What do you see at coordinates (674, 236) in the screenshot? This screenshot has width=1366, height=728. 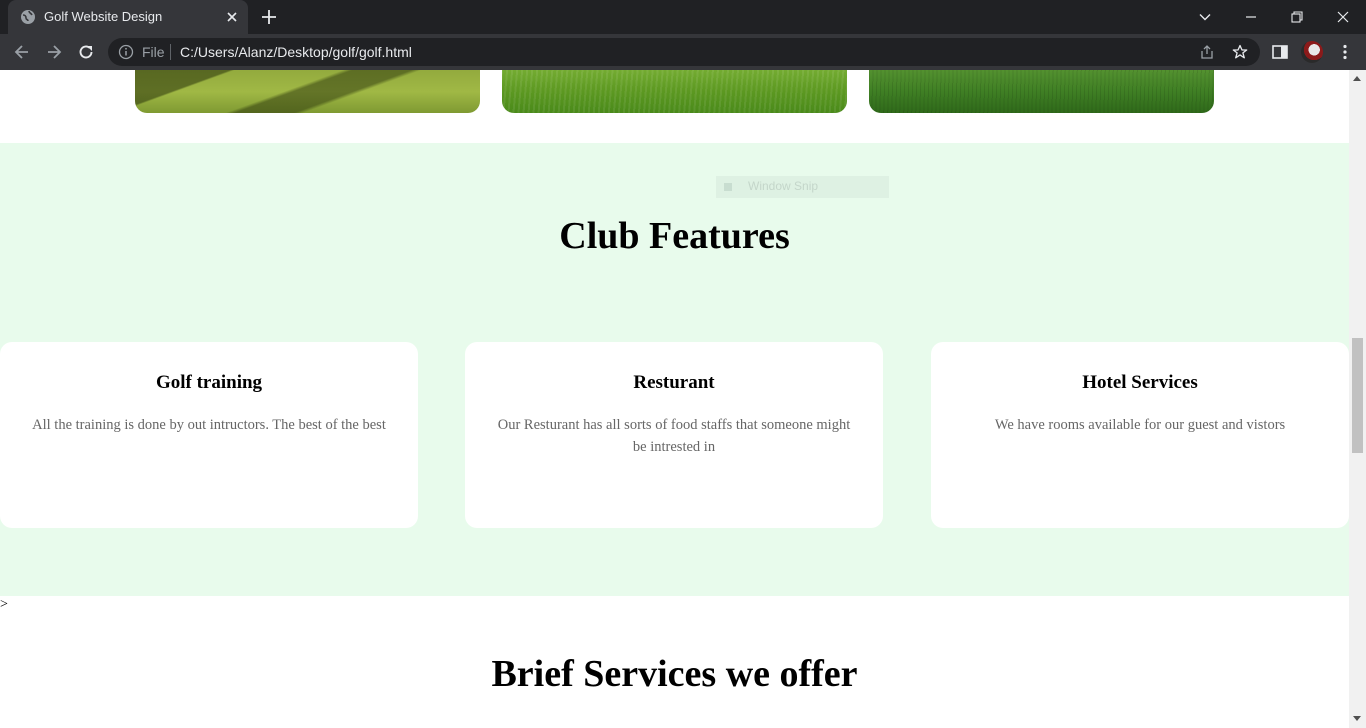 I see `club-features-title: Club Features` at bounding box center [674, 236].